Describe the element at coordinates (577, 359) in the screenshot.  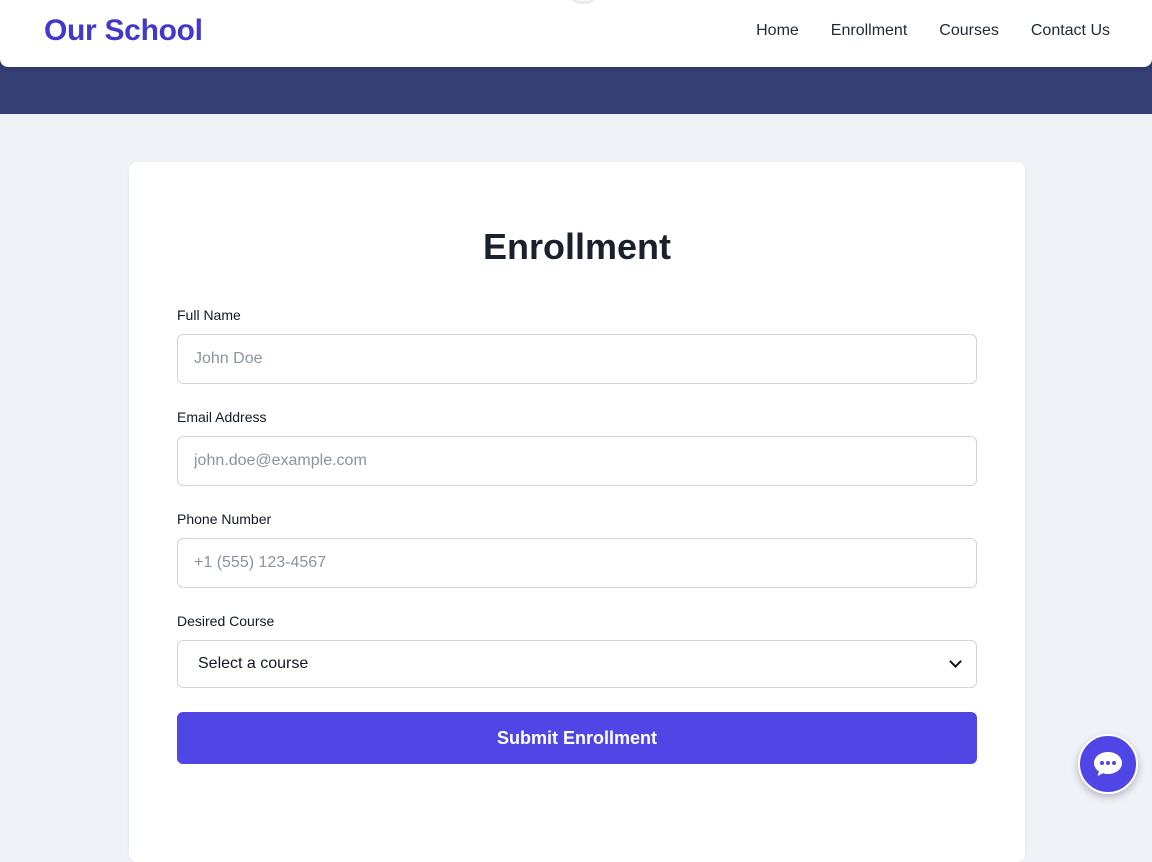
I see `full-name-input` at that location.